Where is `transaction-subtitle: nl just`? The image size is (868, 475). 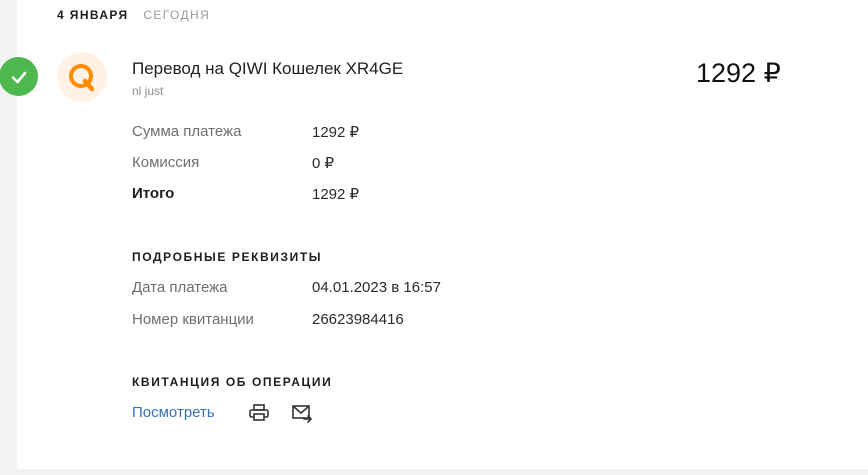
transaction-subtitle: nl just is located at coordinates (148, 91).